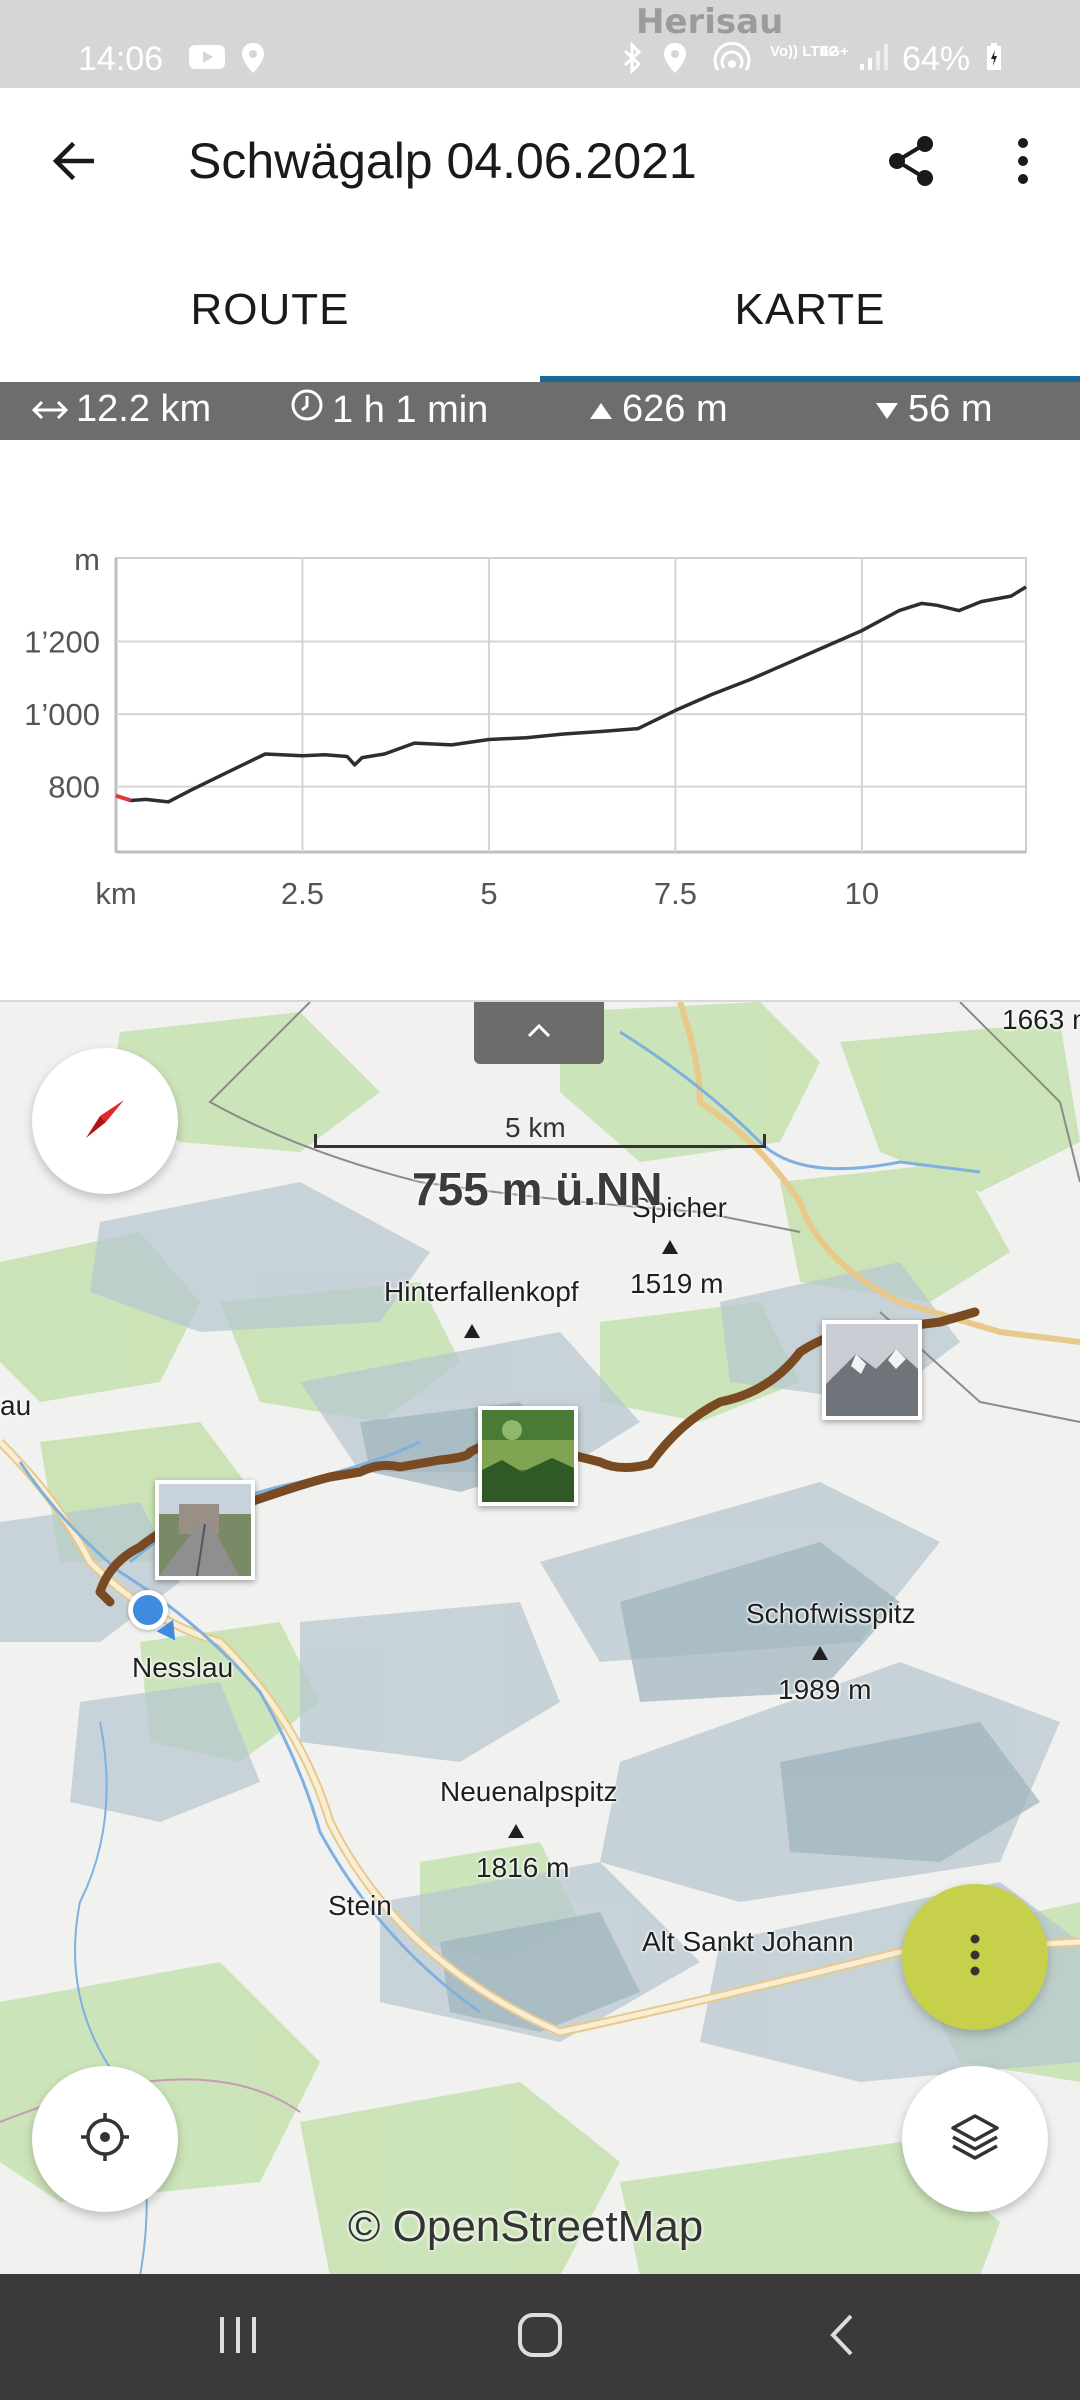 The width and height of the screenshot is (1080, 2400). What do you see at coordinates (748, 1941) in the screenshot?
I see `map-label-alt-sankt-johann: Alt Sankt Johann` at bounding box center [748, 1941].